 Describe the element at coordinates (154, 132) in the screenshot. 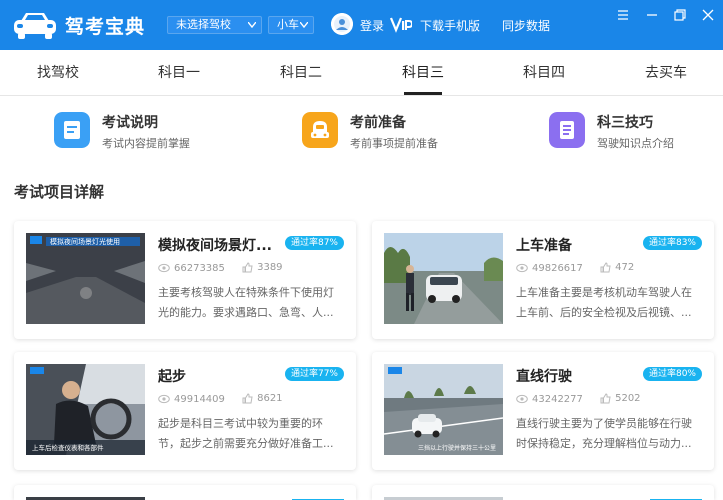

I see `quick-link-exam-info: 考试说明 考试内容提前掌握` at that location.